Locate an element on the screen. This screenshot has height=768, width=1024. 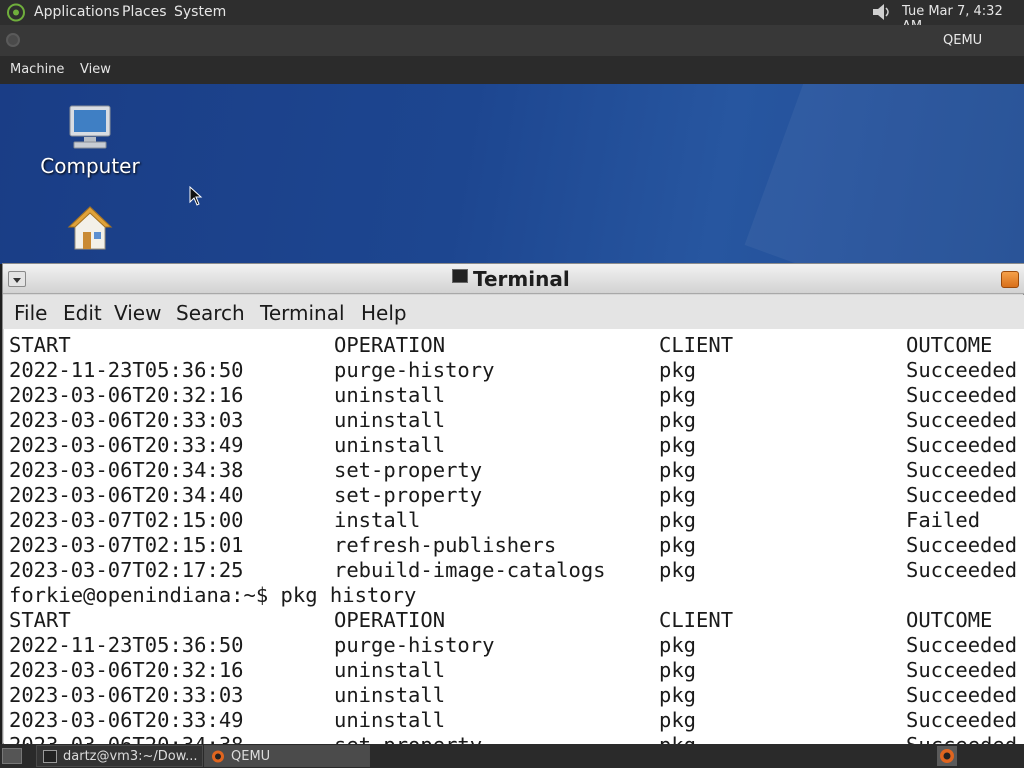
qemu-icon is located at coordinates (218, 756).